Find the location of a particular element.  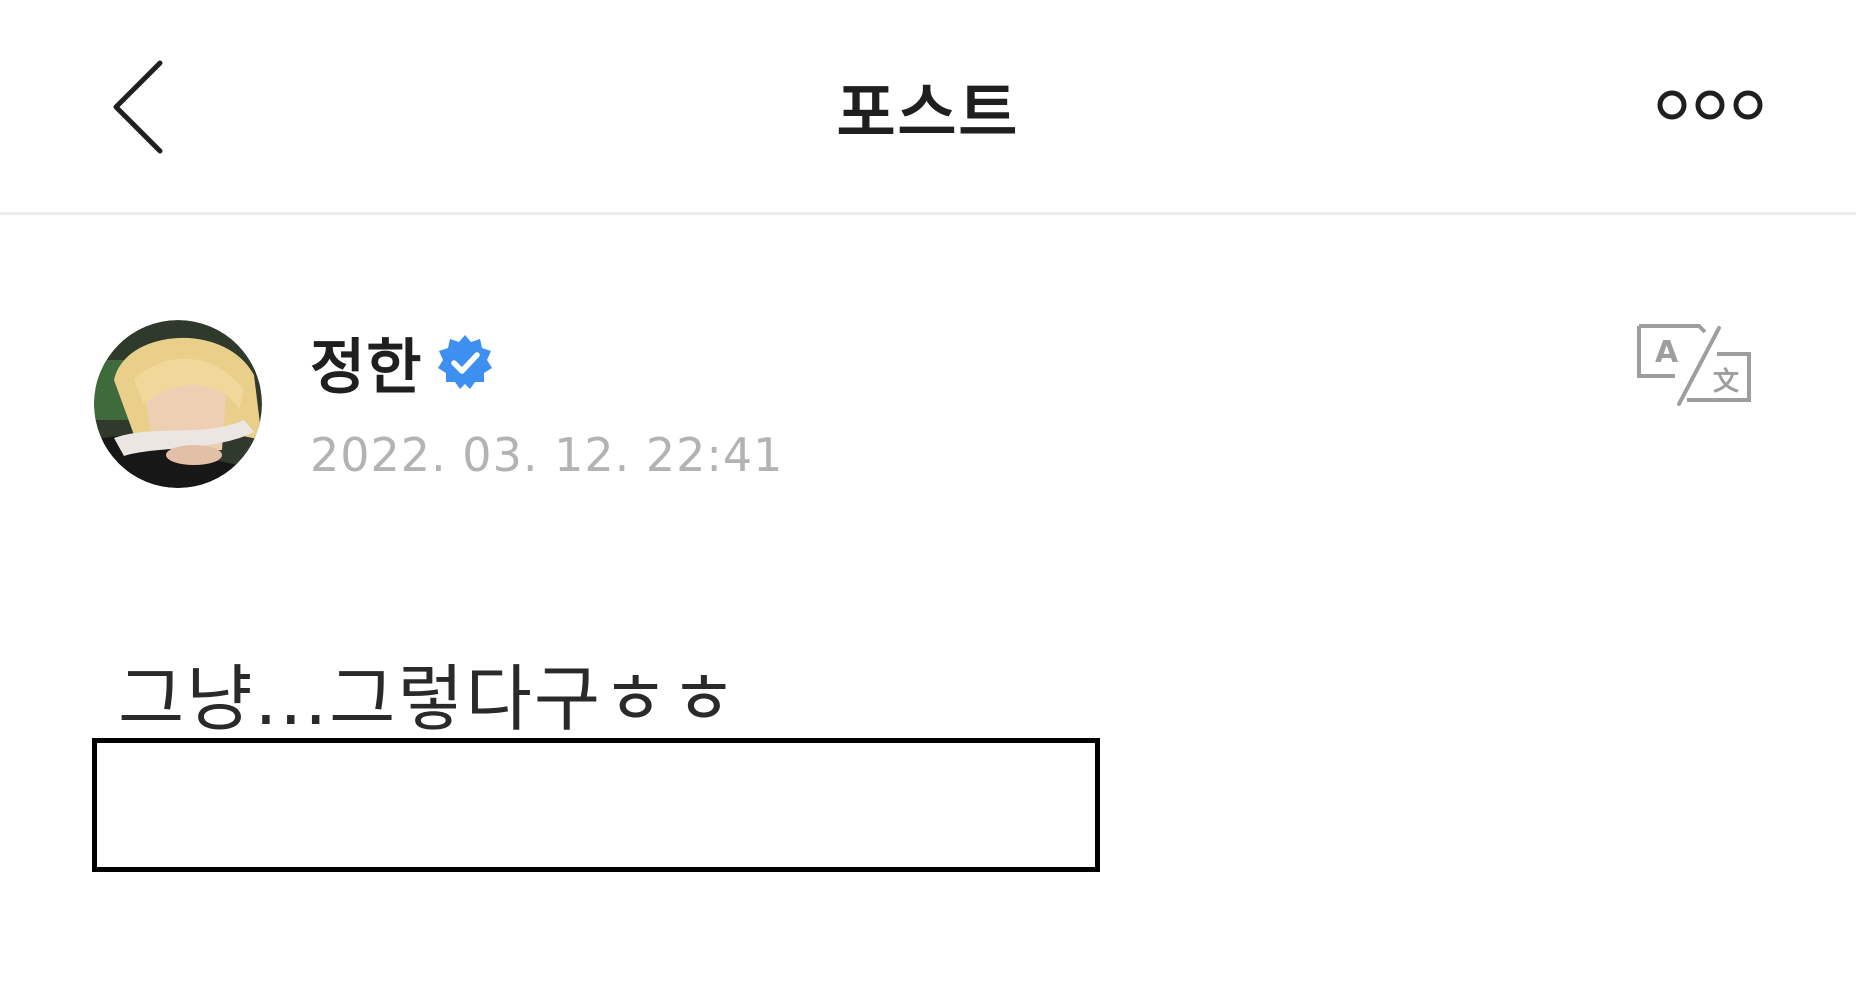

author-avatar is located at coordinates (178, 404).